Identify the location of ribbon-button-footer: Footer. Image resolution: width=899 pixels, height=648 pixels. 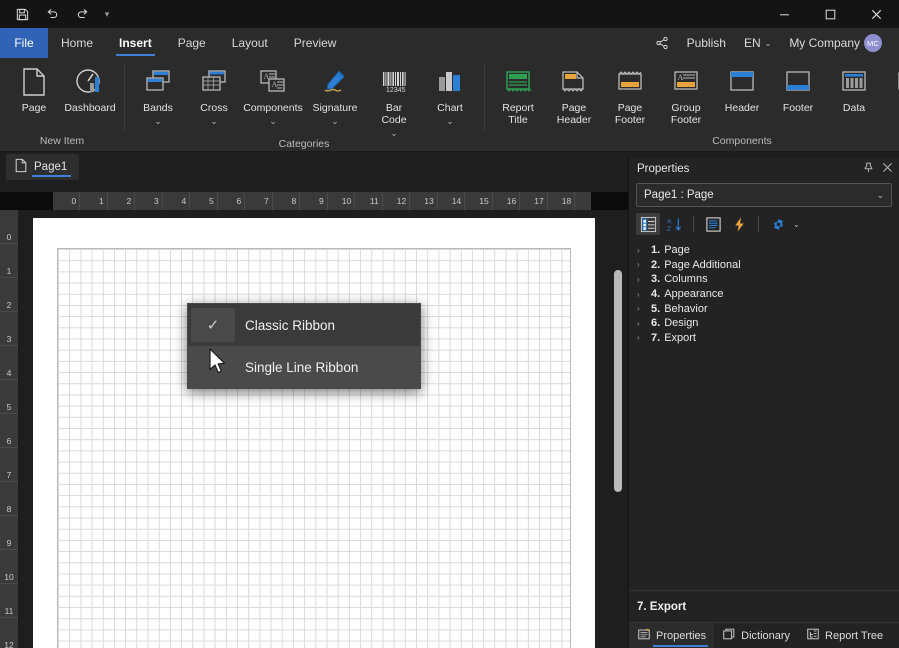
(798, 88).